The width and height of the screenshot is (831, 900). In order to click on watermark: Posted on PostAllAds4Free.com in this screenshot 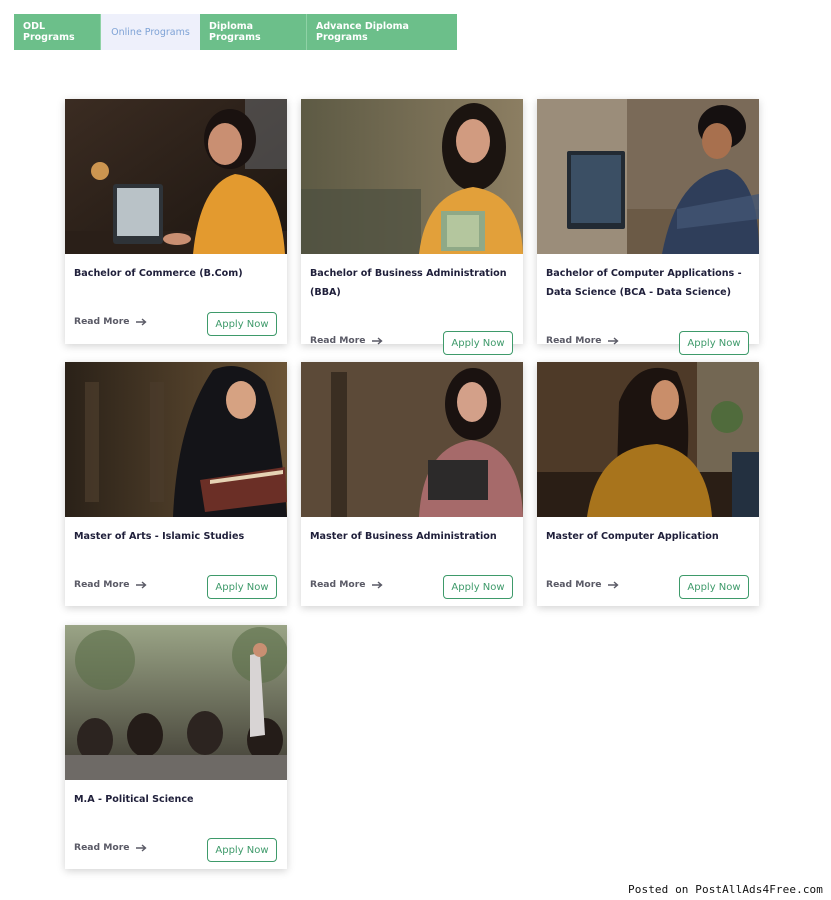, I will do `click(725, 889)`.